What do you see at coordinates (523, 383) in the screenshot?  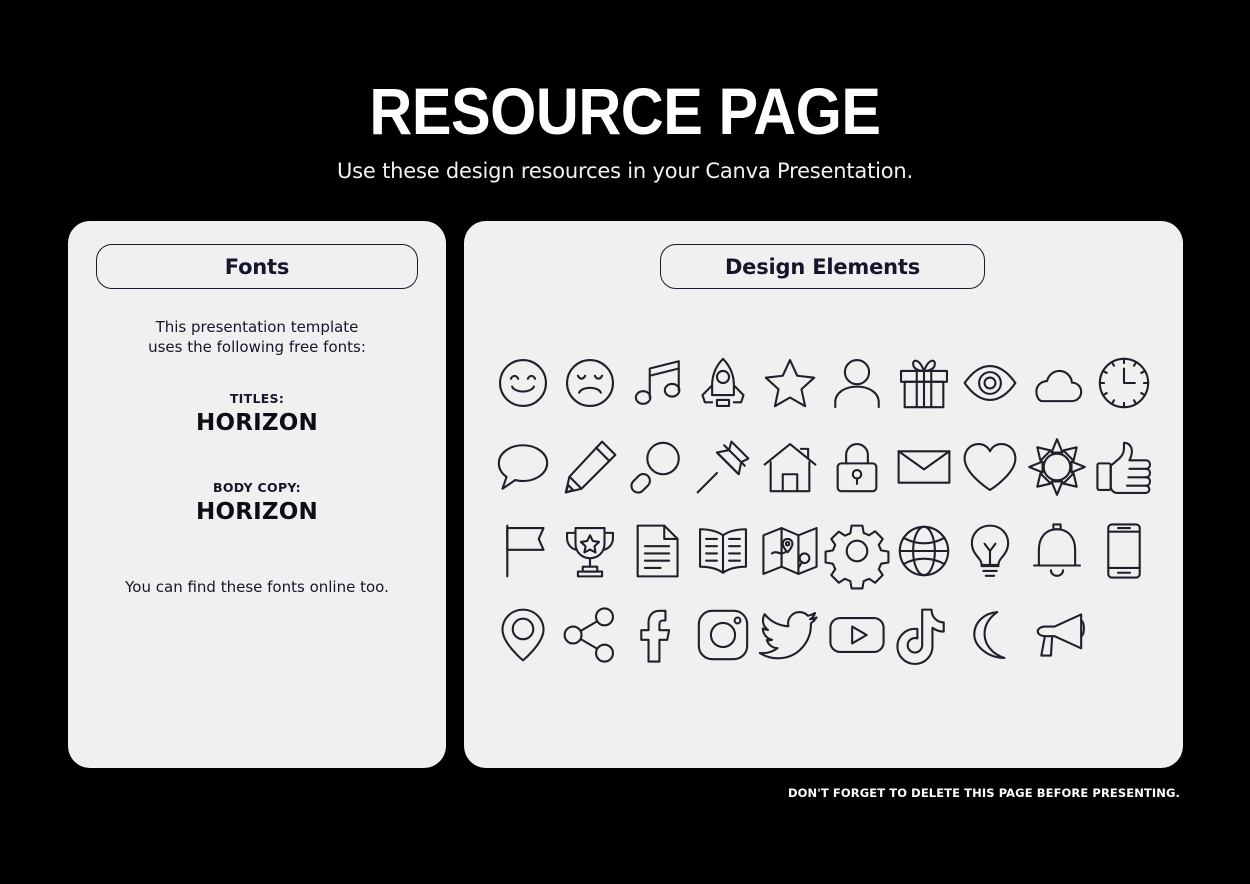 I see `smiley-face-icon` at bounding box center [523, 383].